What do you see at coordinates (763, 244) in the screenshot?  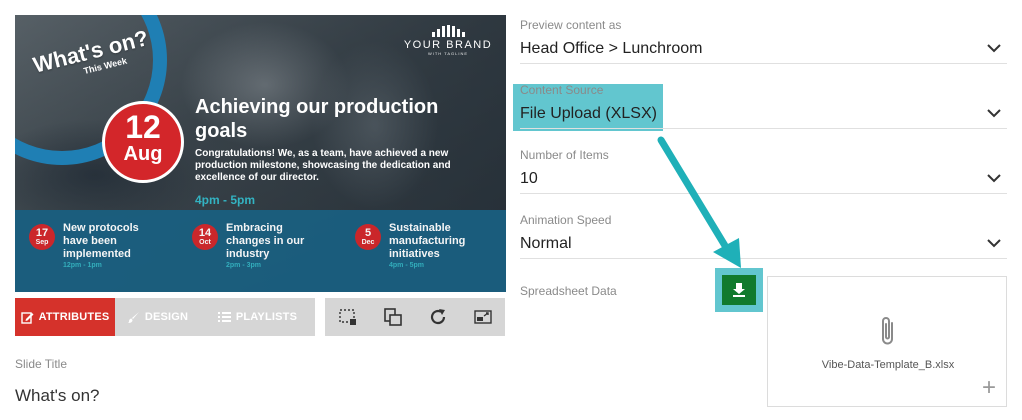 I see `animation-speed-select: Normal` at bounding box center [763, 244].